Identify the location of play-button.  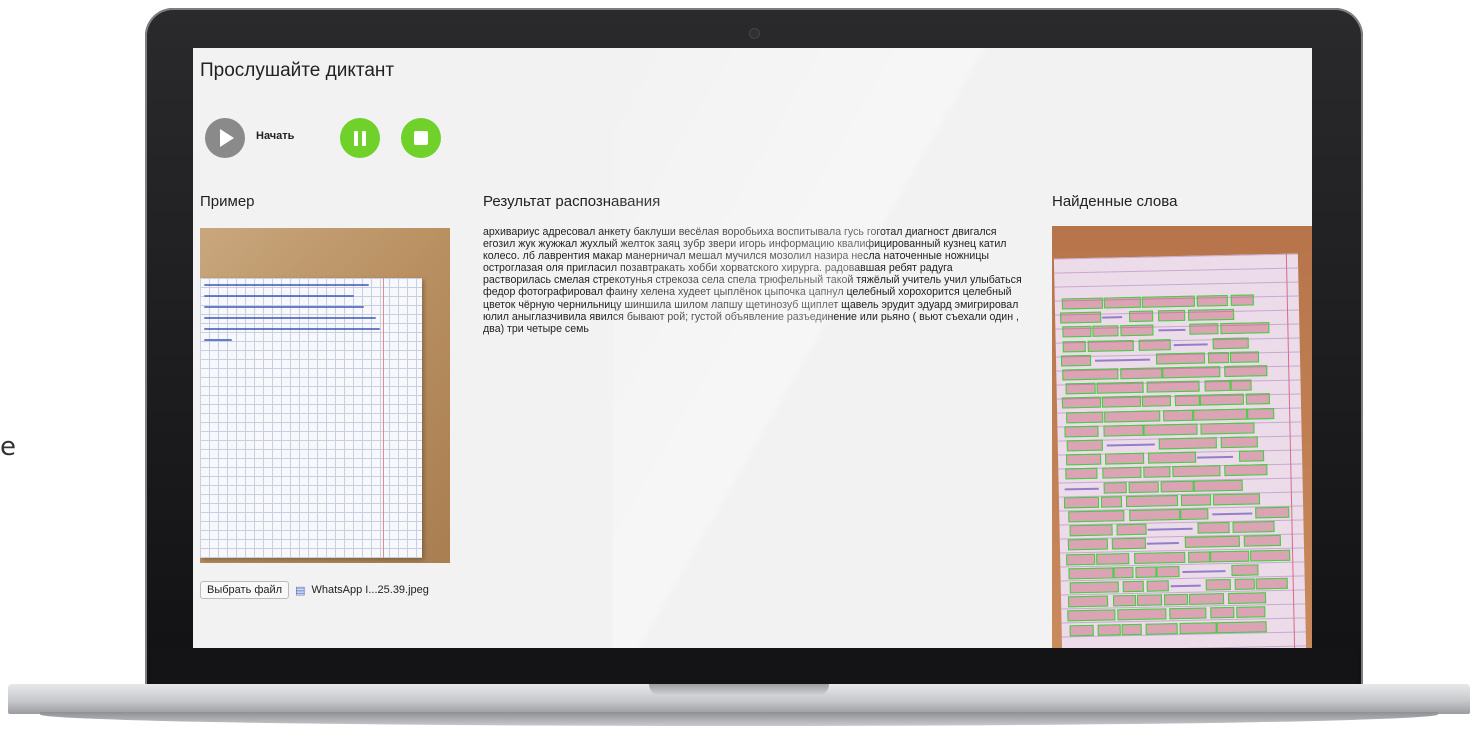
(225, 138).